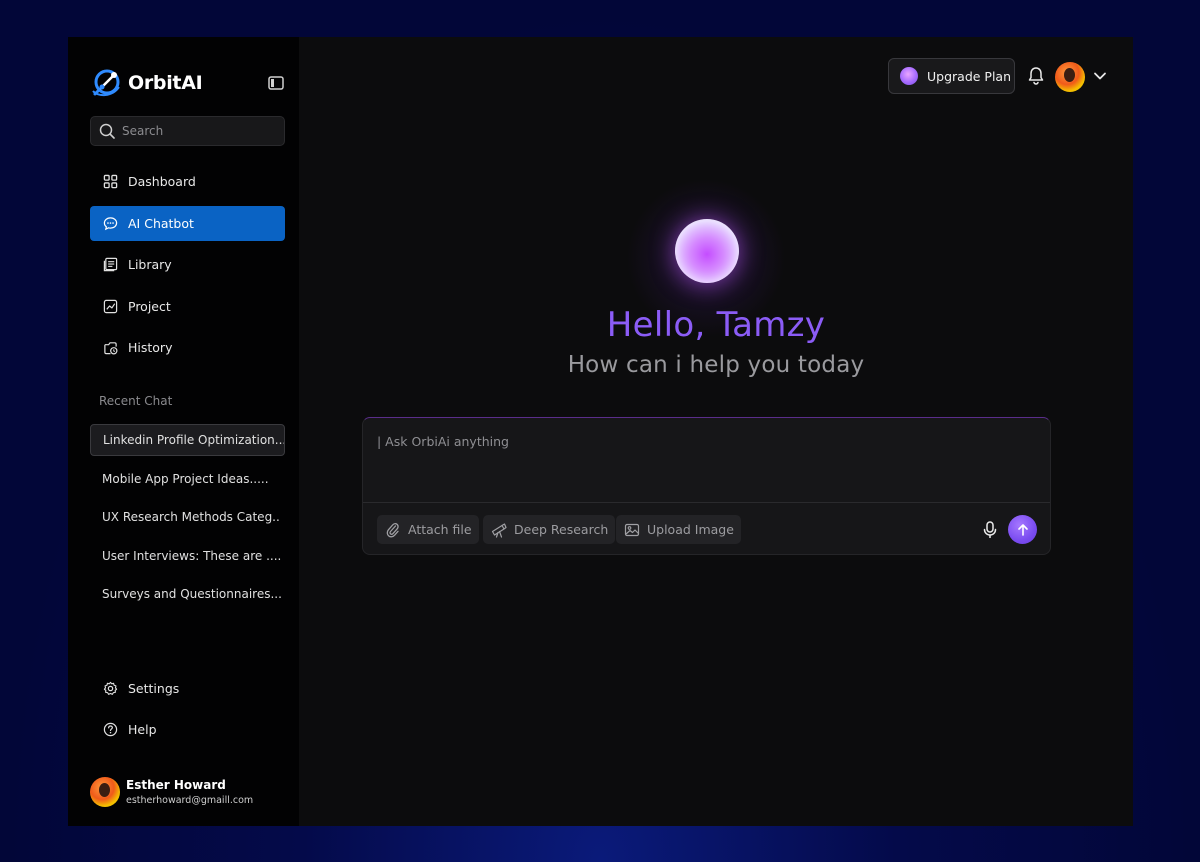  Describe the element at coordinates (909, 76) in the screenshot. I see `orb-icon` at that location.